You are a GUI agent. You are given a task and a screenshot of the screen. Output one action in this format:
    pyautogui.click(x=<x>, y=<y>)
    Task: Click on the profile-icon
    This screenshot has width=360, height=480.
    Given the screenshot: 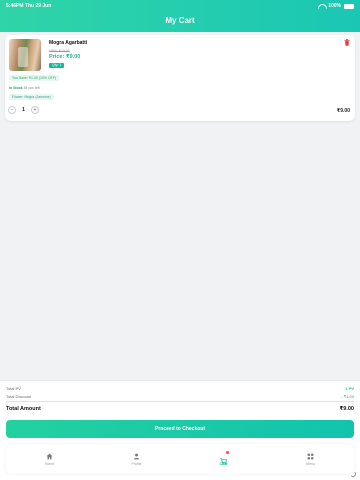 What is the action you would take?
    pyautogui.click(x=136, y=456)
    